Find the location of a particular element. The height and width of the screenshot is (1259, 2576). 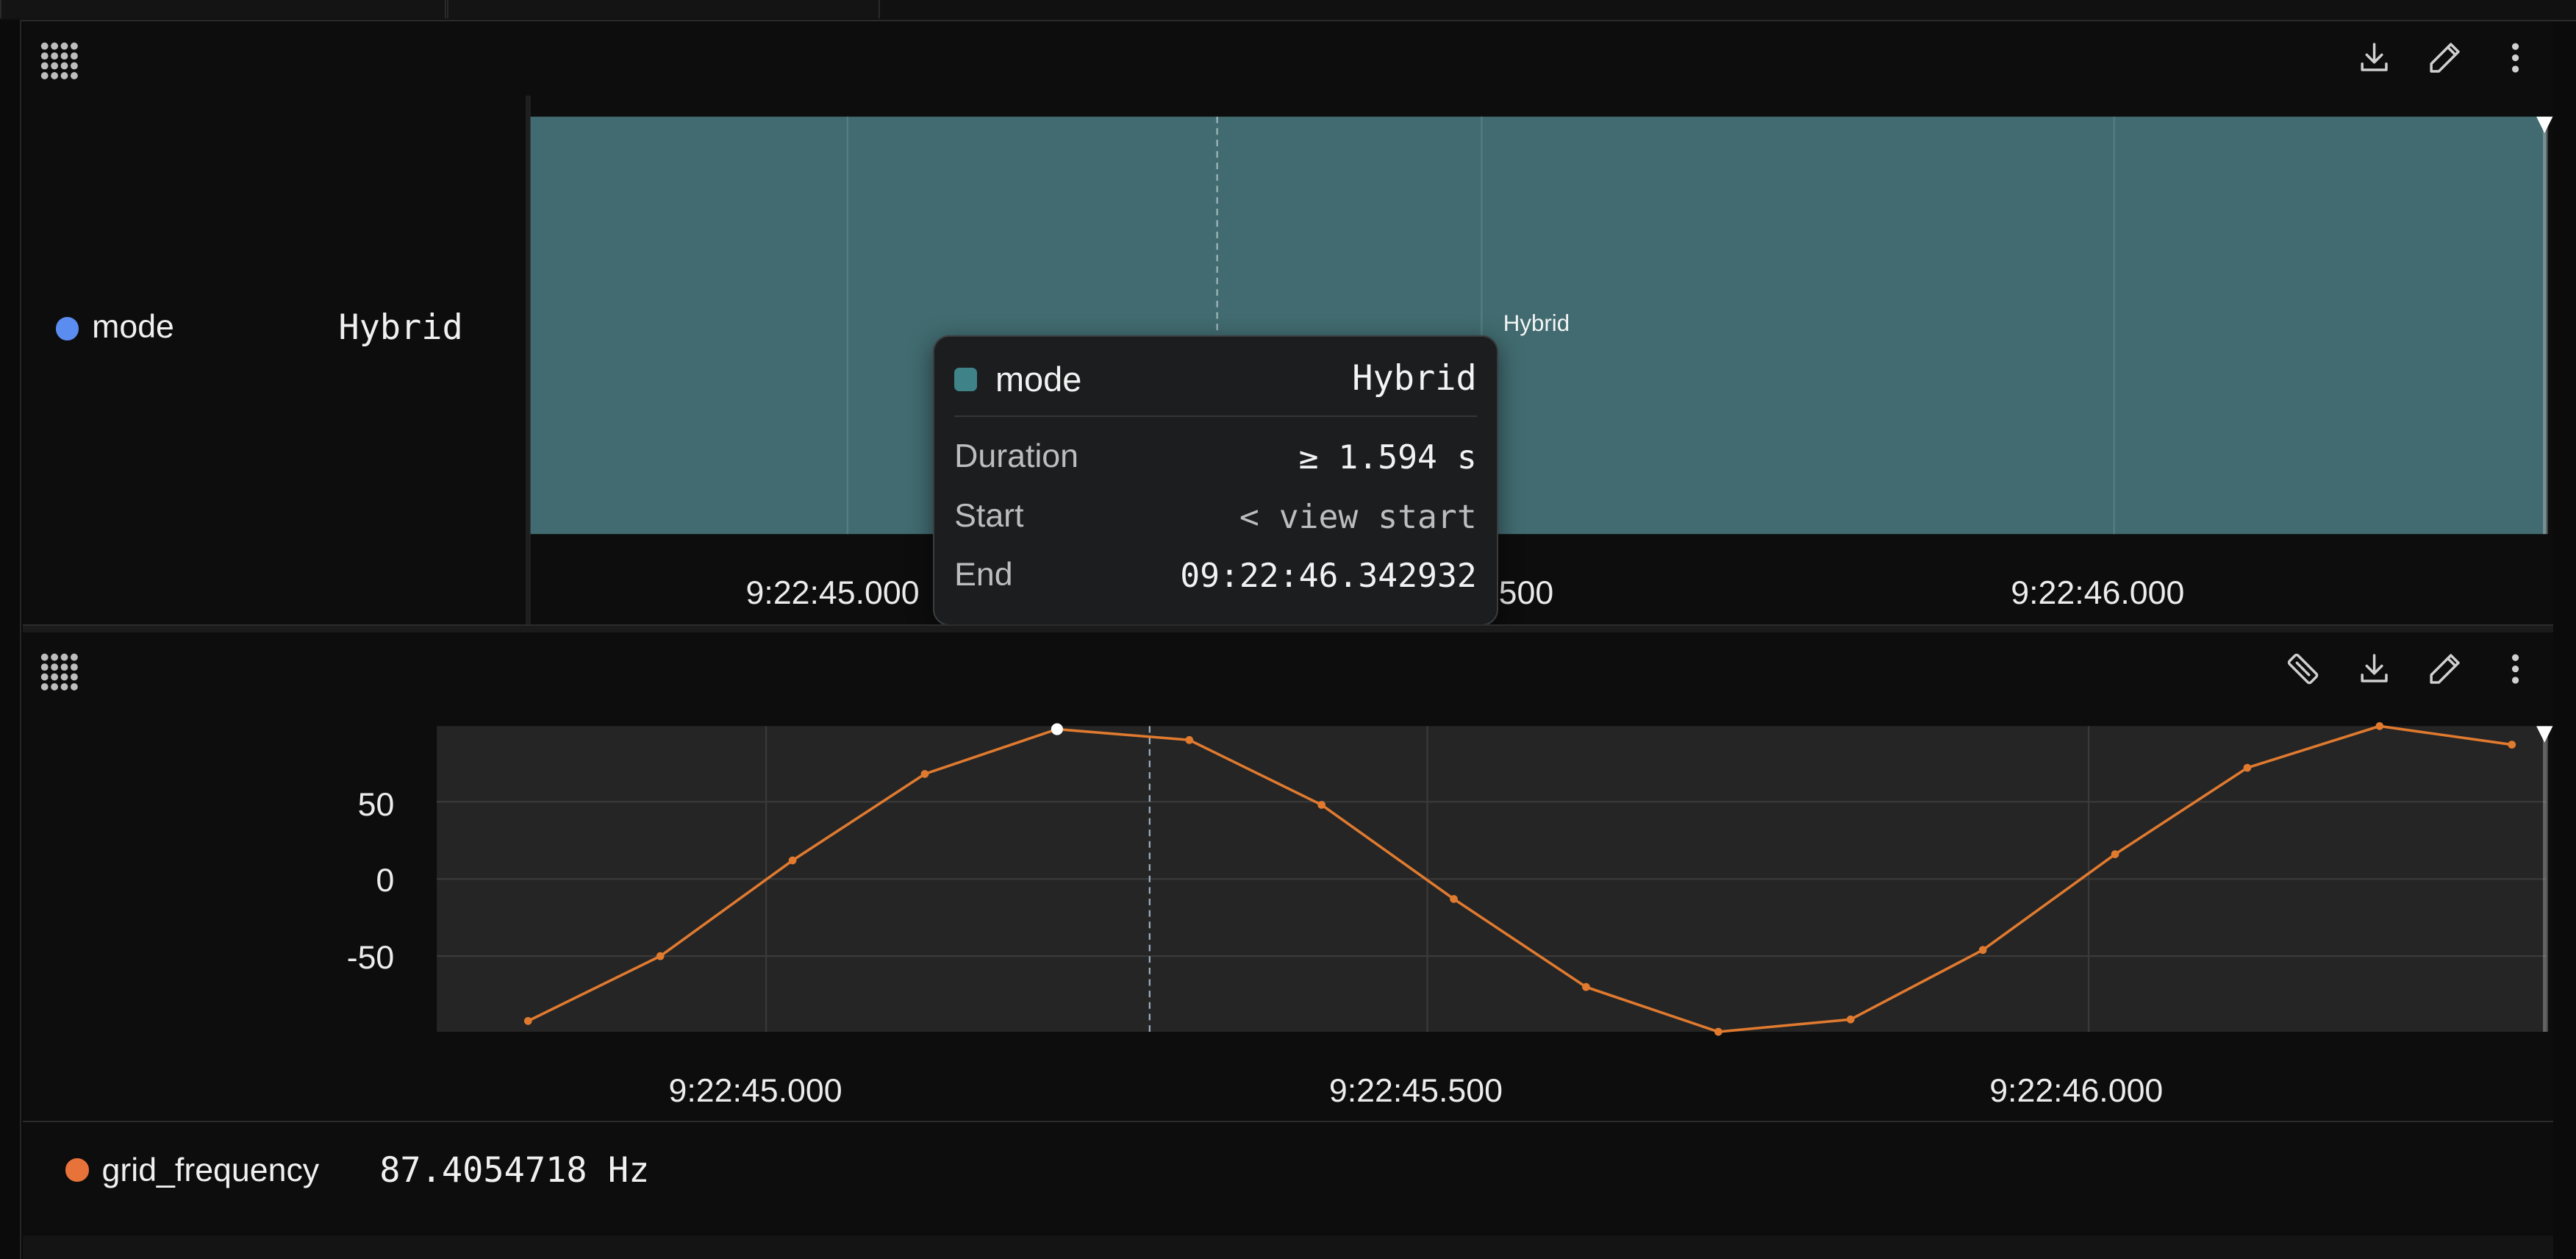

top-tab-strip is located at coordinates (1288, 10).